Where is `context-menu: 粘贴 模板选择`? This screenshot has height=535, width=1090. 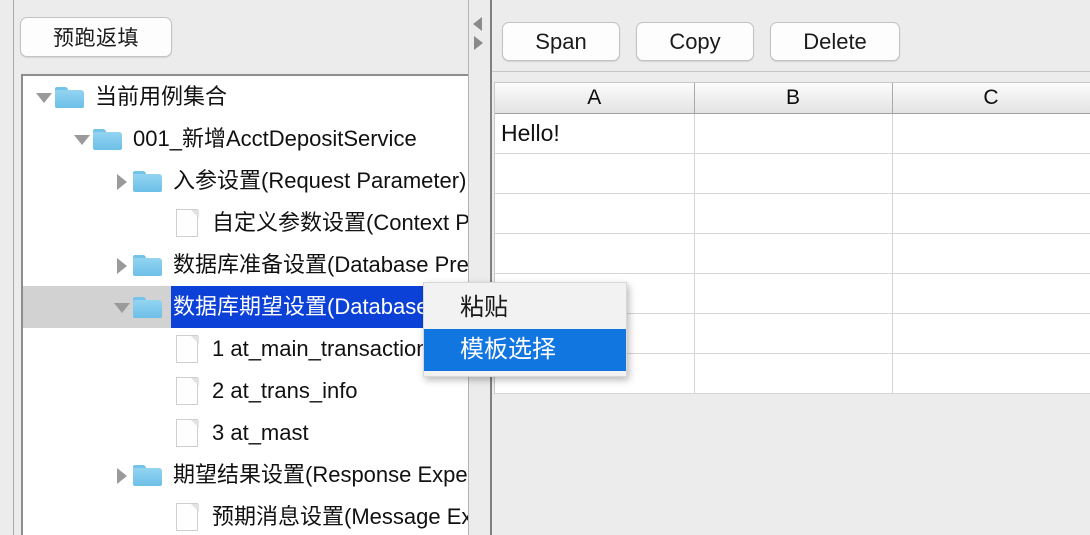 context-menu: 粘贴 模板选择 is located at coordinates (525, 329).